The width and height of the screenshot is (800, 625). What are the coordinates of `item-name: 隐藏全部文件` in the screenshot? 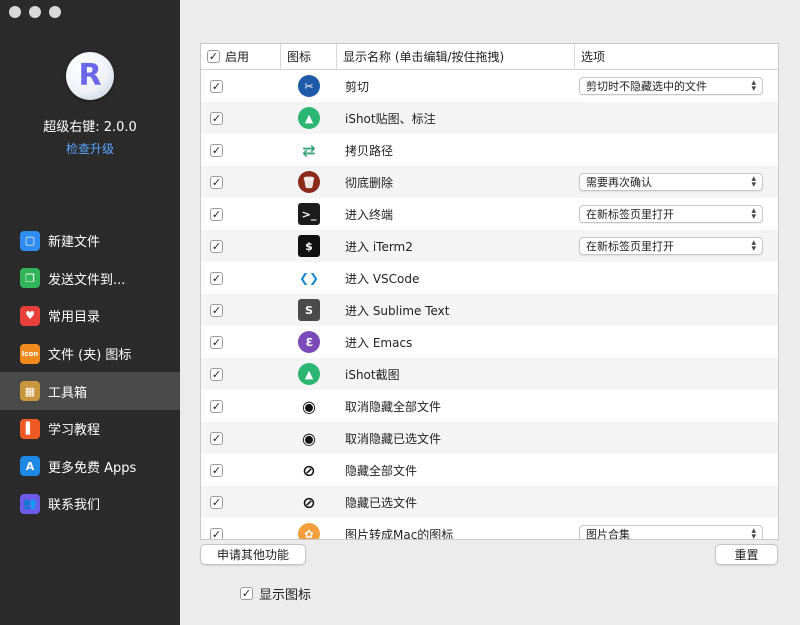 It's located at (456, 470).